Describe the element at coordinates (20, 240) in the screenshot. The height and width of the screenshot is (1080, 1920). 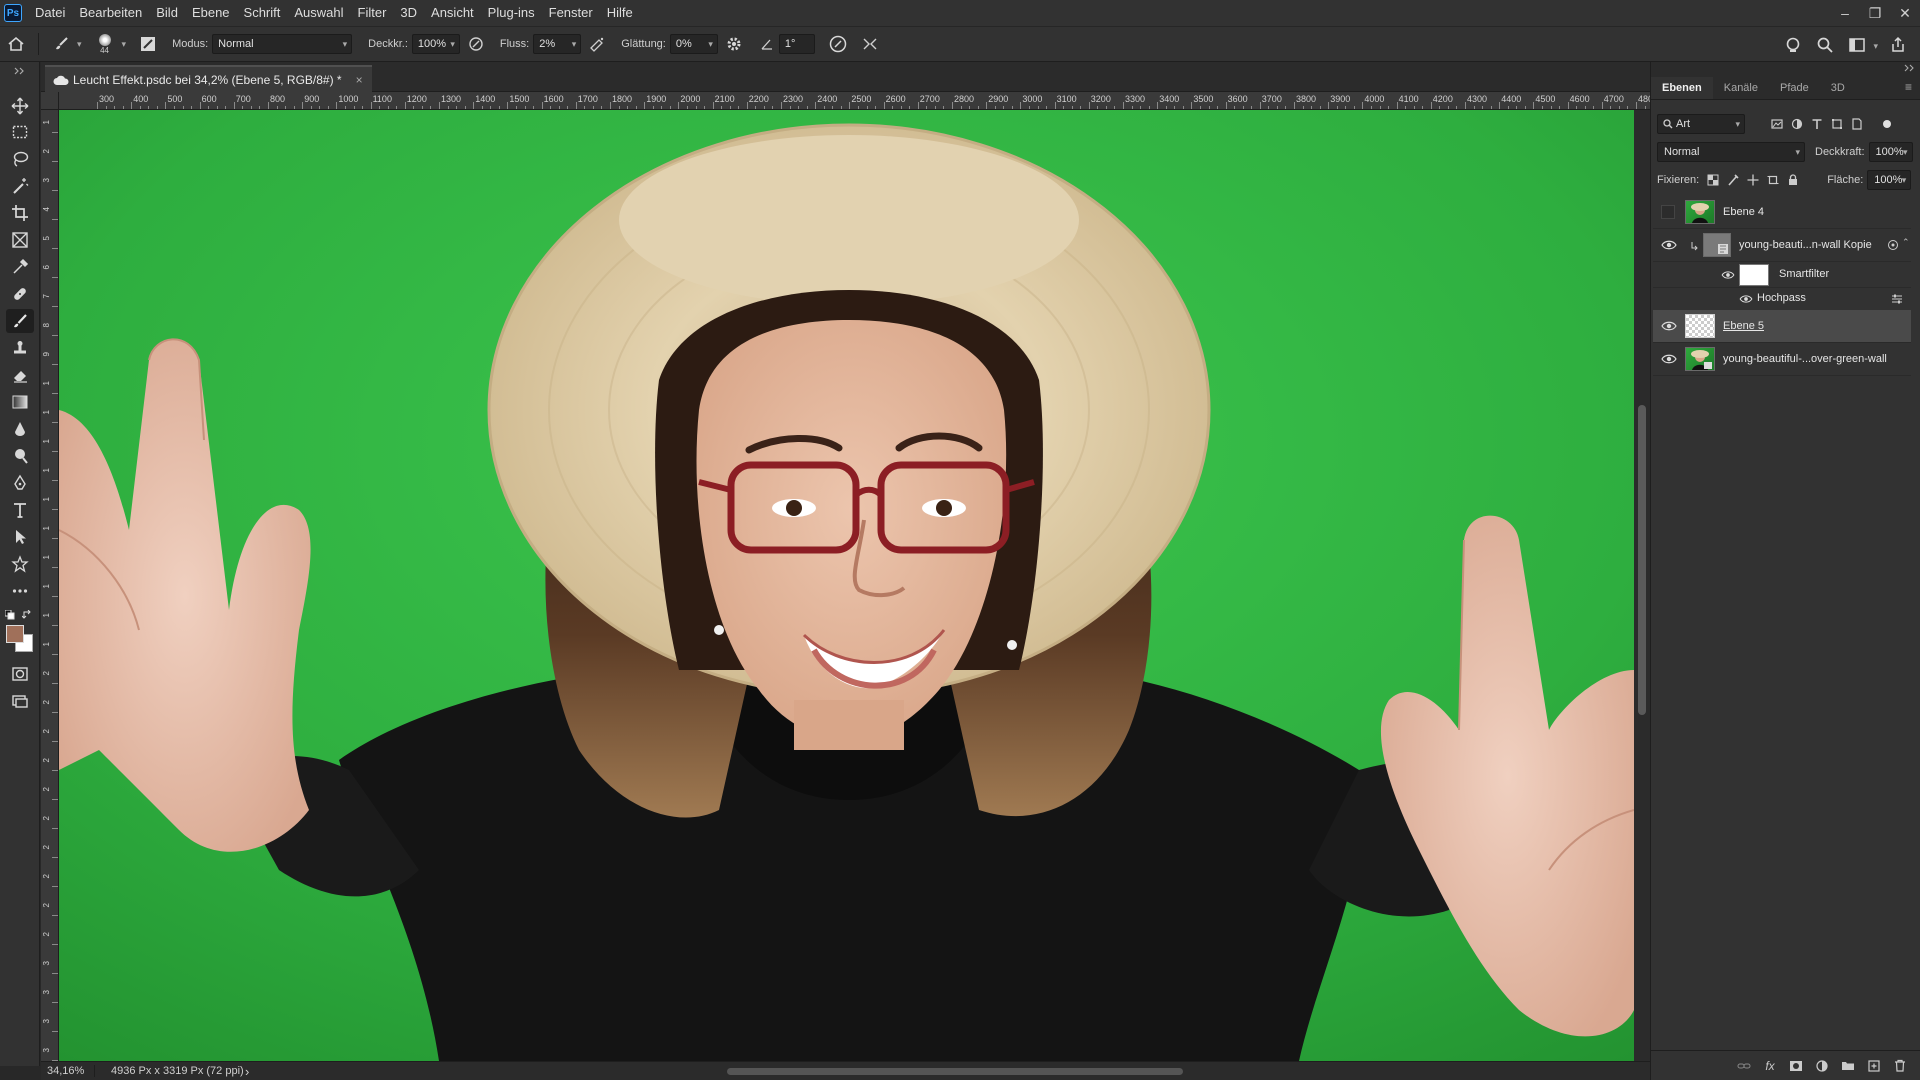
I see `frame-tool-icon` at that location.